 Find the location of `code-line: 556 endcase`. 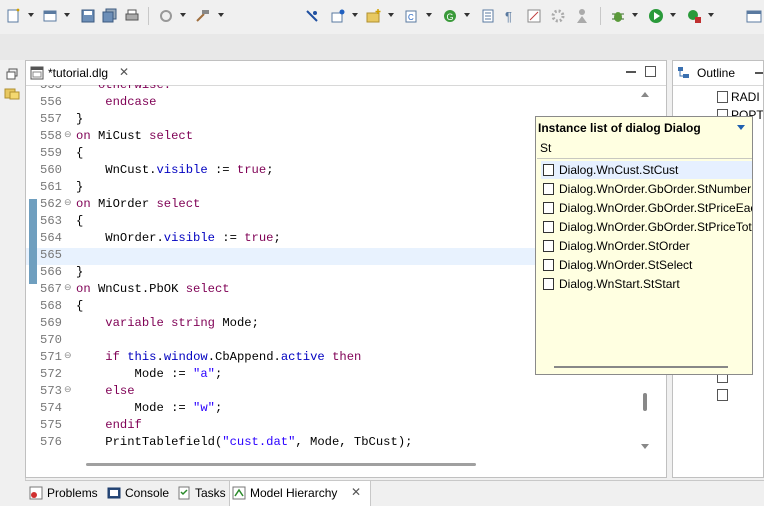

code-line: 556 endcase is located at coordinates (331, 103).